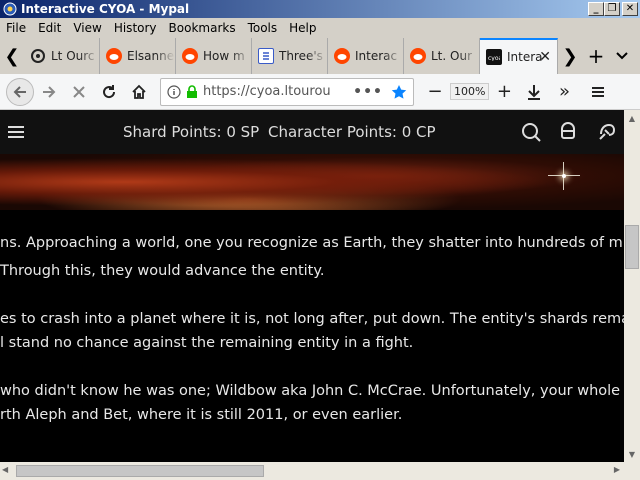 This screenshot has height=480, width=640. What do you see at coordinates (302, 28) in the screenshot?
I see `menu-help: Help` at bounding box center [302, 28].